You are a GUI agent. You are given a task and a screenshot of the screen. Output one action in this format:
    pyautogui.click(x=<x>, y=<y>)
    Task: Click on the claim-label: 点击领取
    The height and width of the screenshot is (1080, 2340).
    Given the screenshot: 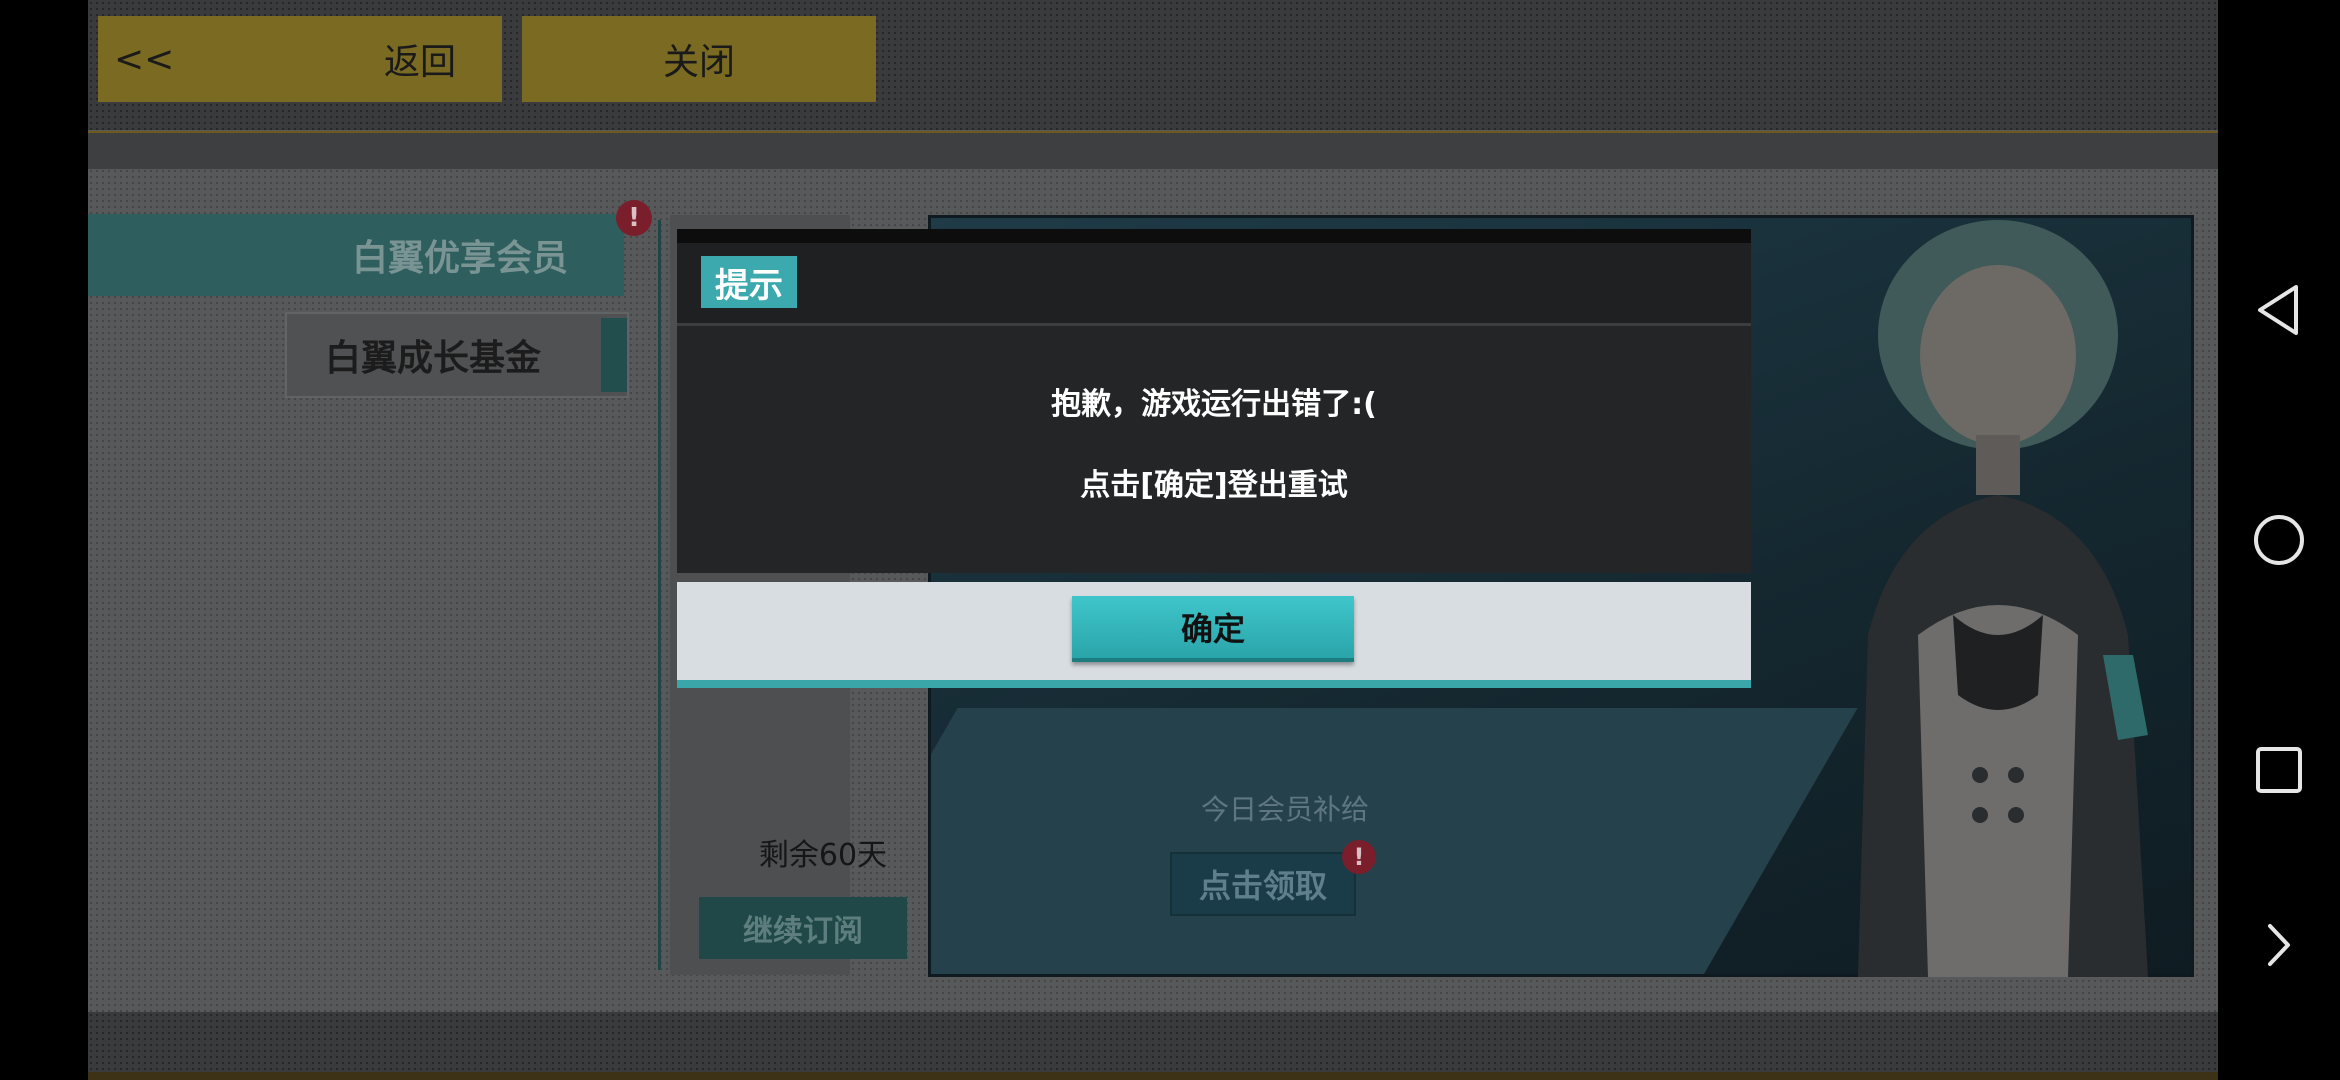 What is the action you would take?
    pyautogui.click(x=1262, y=886)
    